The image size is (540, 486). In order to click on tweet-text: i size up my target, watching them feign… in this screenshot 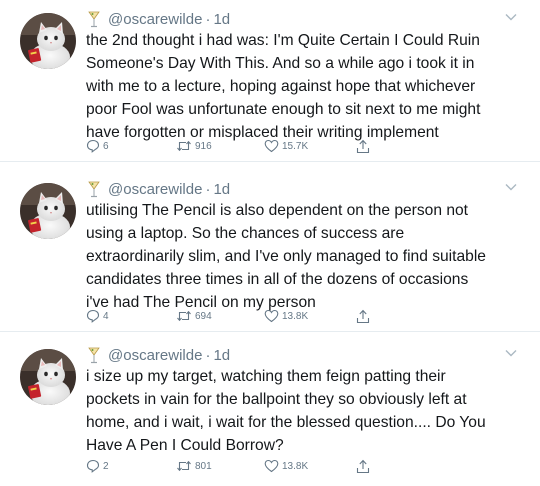, I will do `click(286, 411)`.